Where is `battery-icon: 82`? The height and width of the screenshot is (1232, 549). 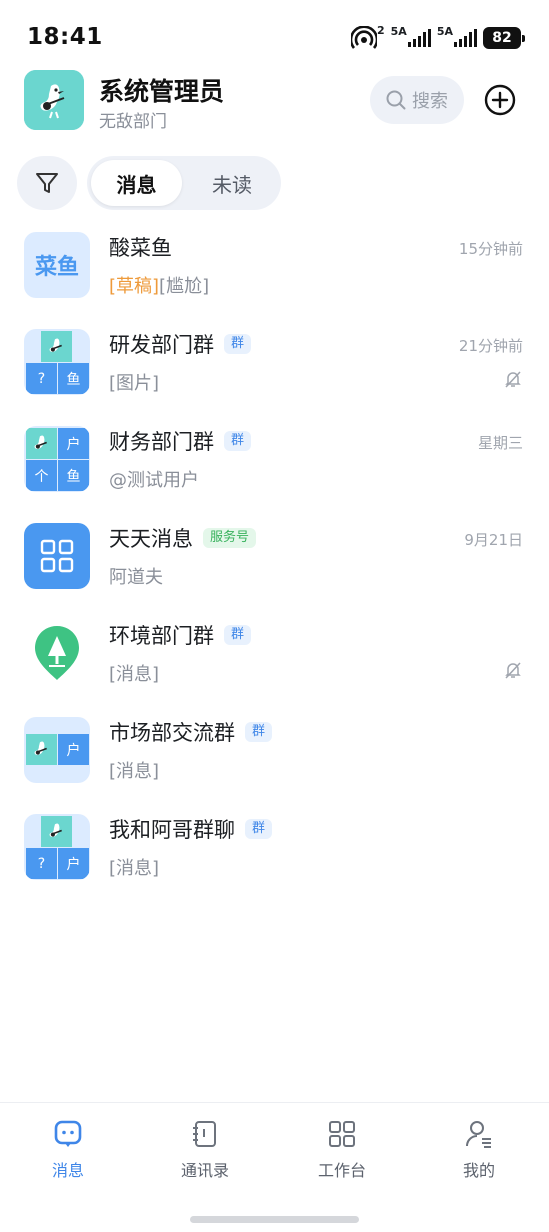
battery-icon: 82 is located at coordinates (504, 38).